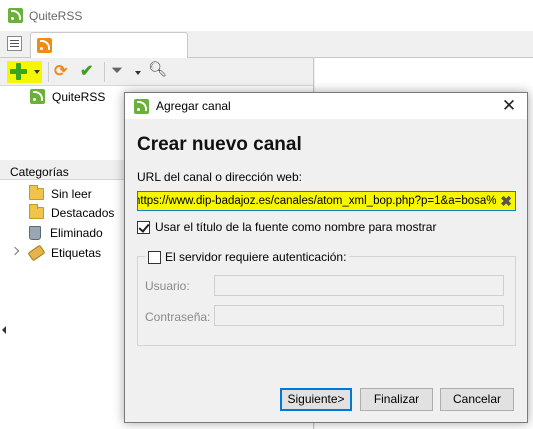 This screenshot has width=533, height=429. Describe the element at coordinates (60, 72) in the screenshot. I see `refresh-icon: ⟳` at that location.